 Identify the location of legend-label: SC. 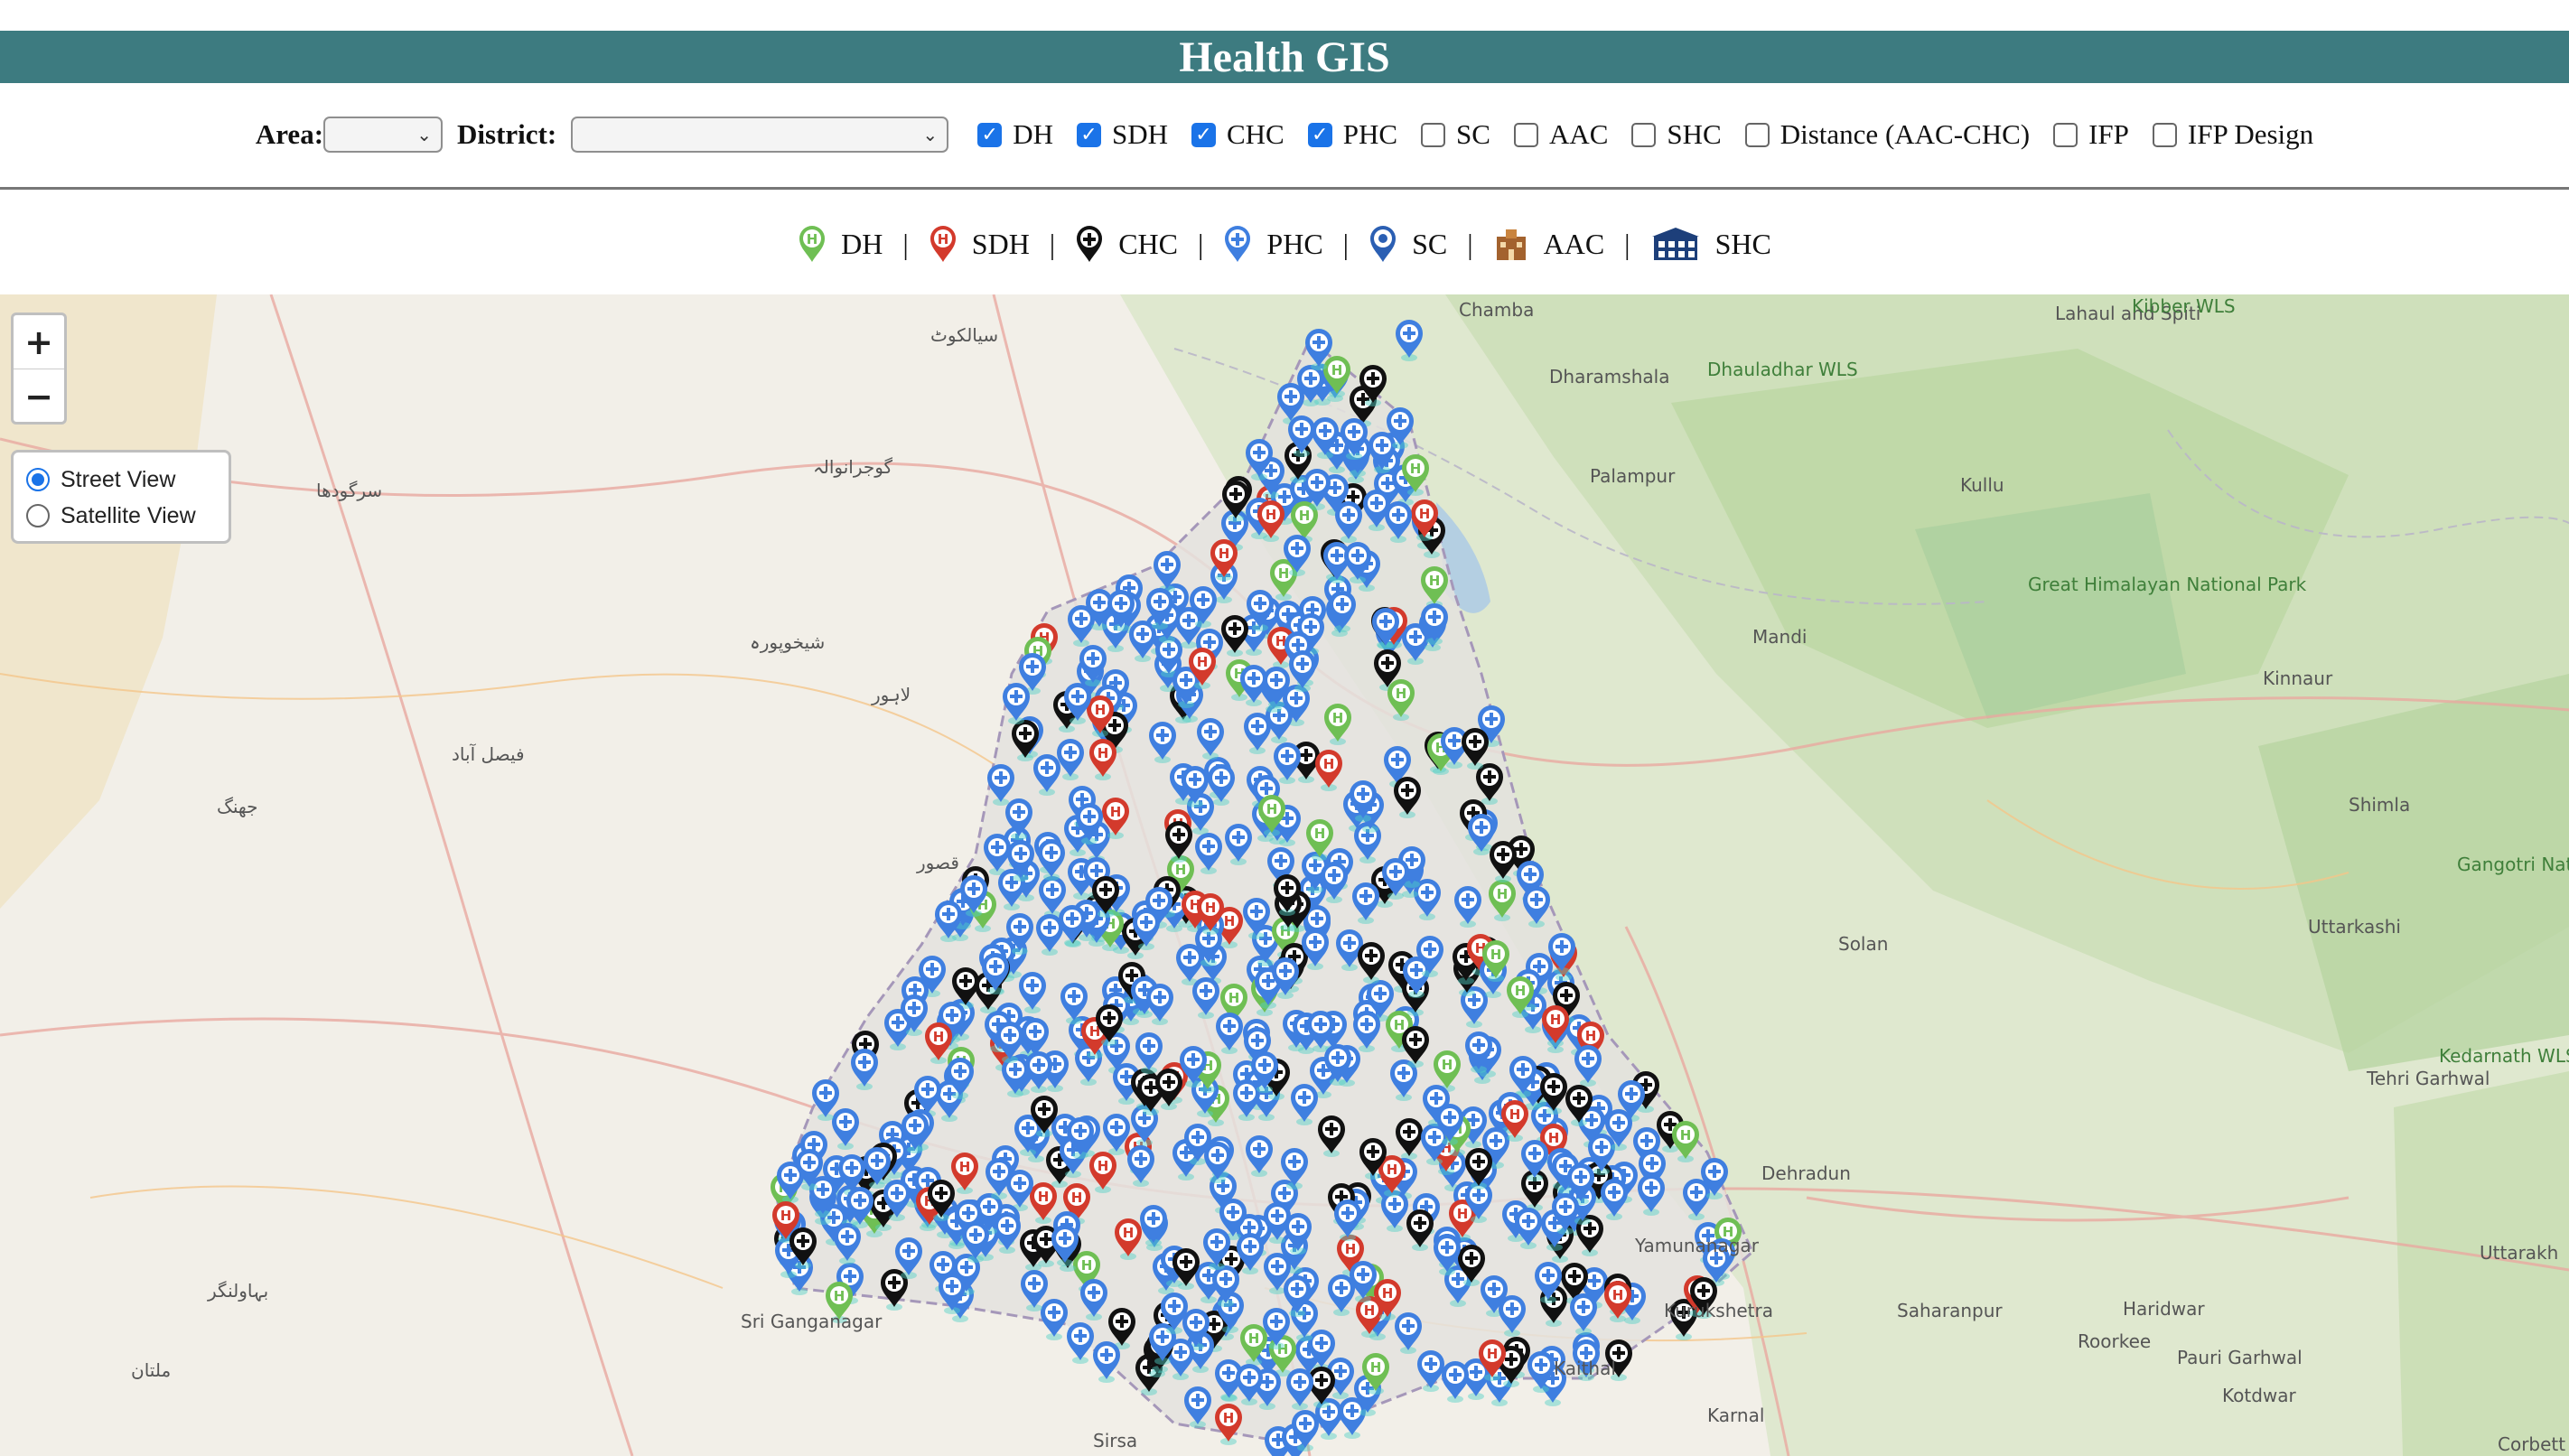
(1430, 243).